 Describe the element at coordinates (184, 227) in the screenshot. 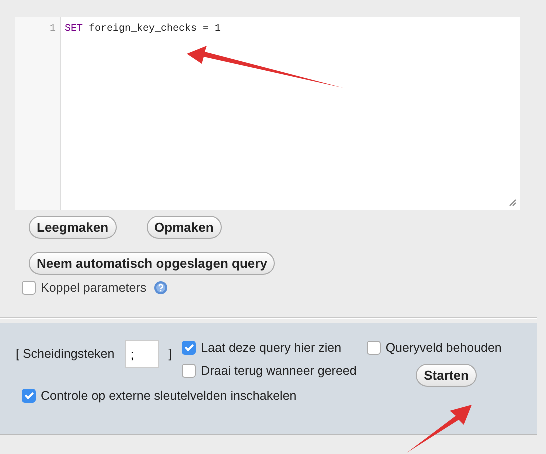

I see `action-button: Opmaken` at that location.